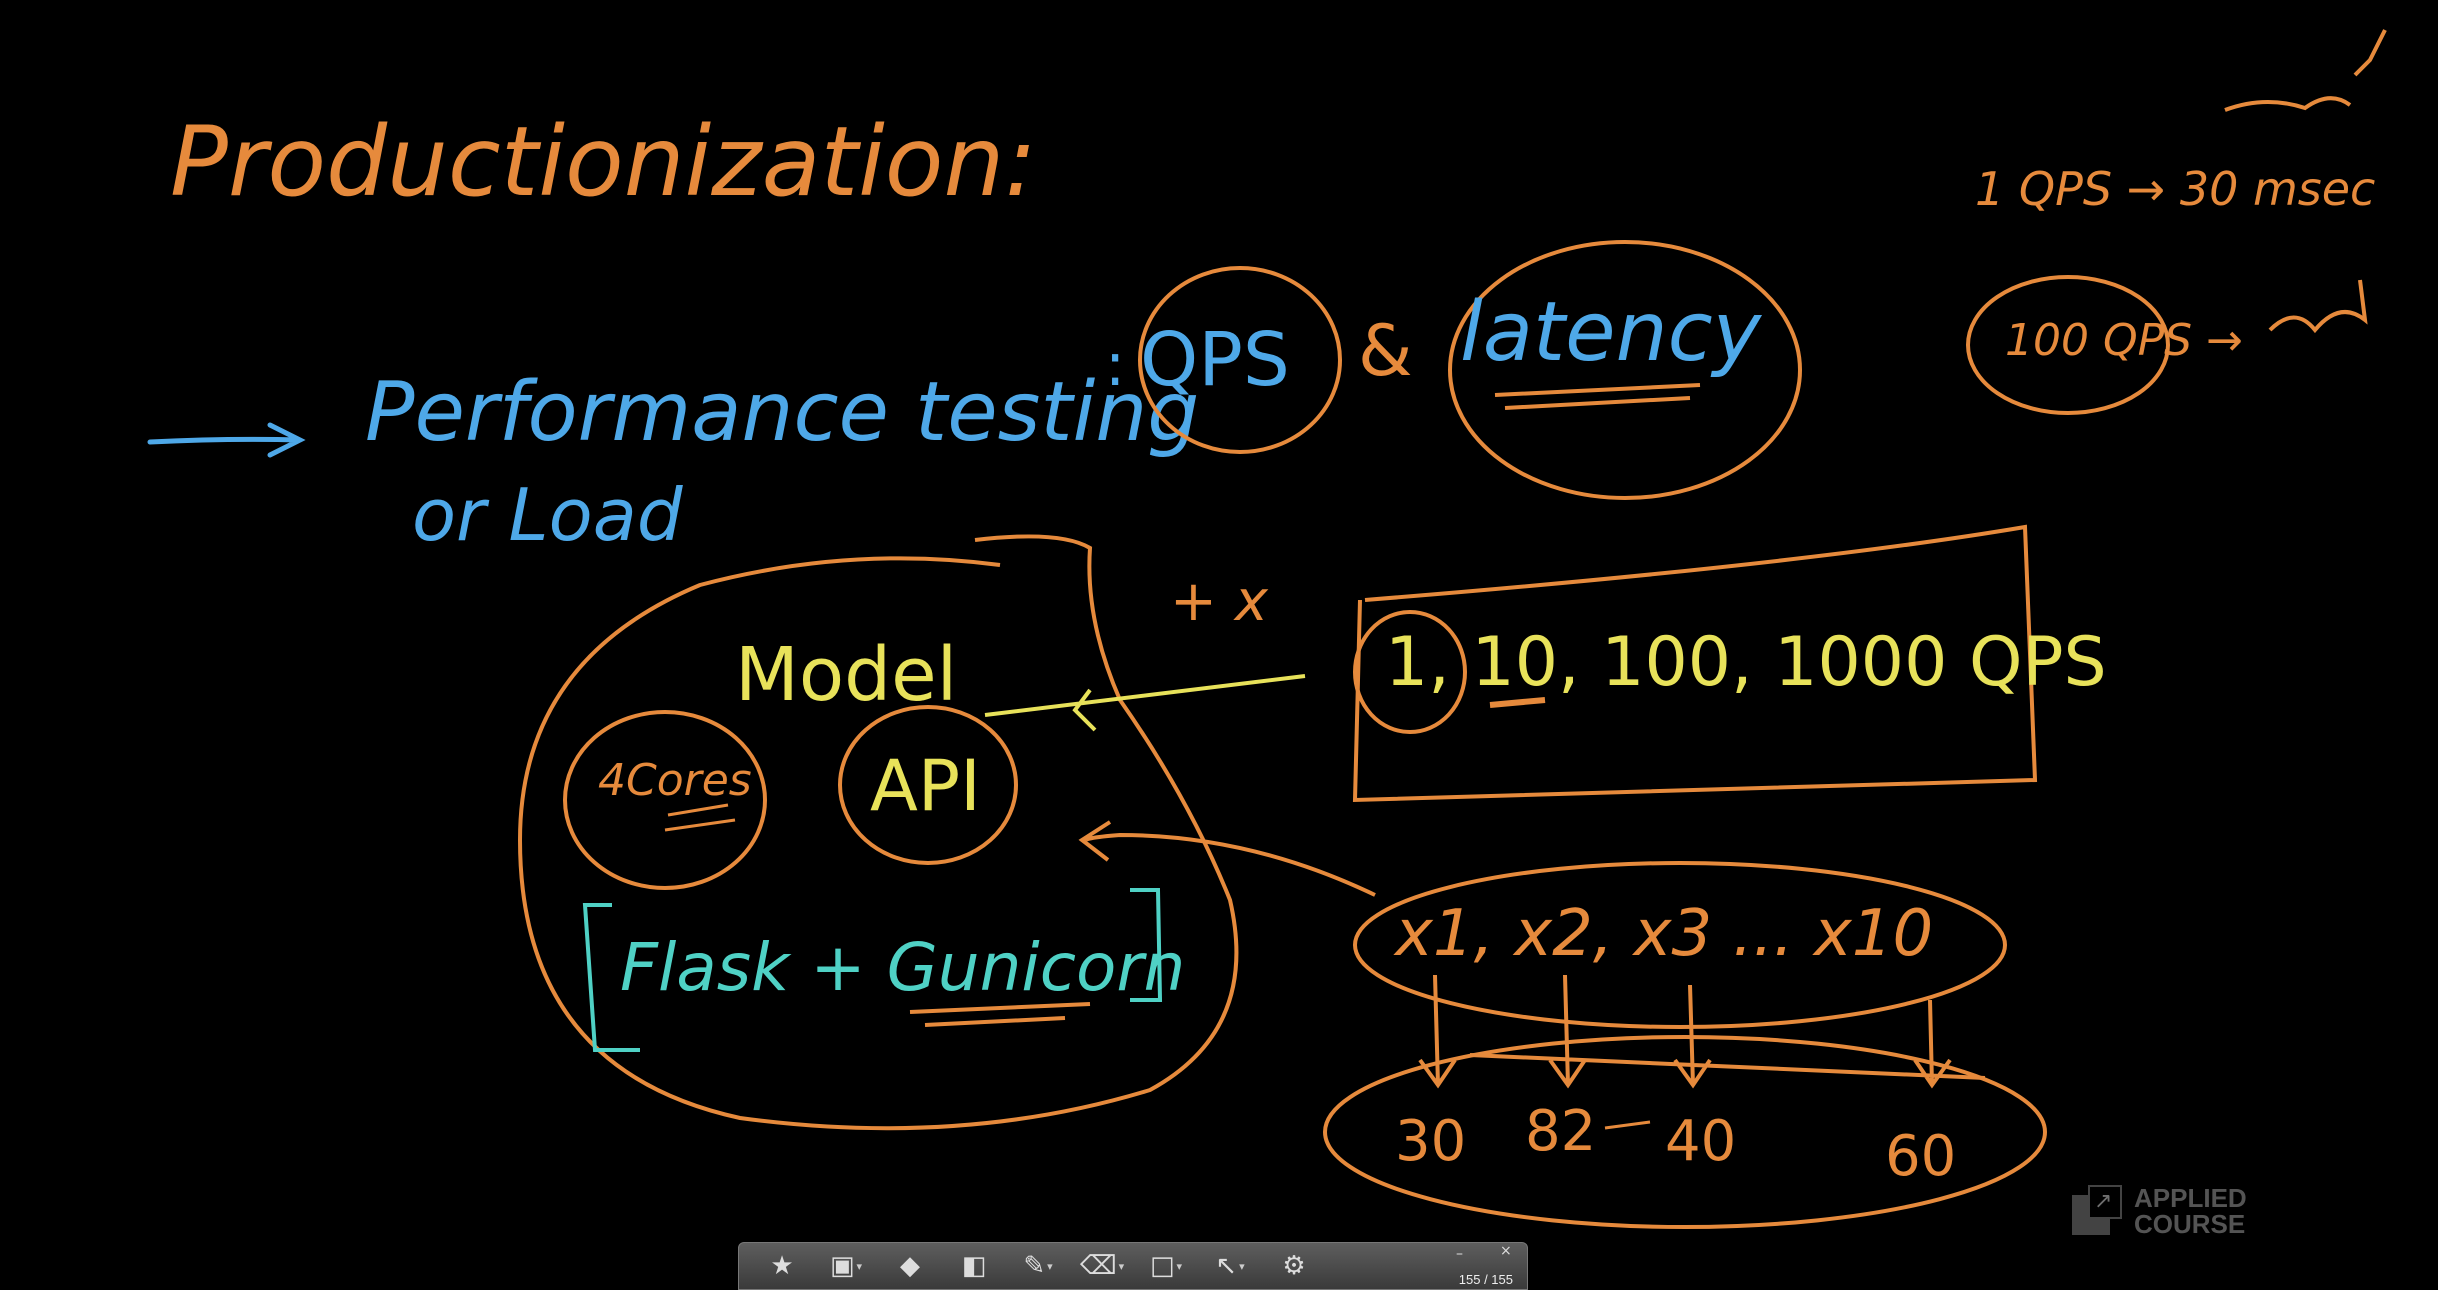  Describe the element at coordinates (1227, 858) in the screenshot. I see `requests-arrow` at that location.